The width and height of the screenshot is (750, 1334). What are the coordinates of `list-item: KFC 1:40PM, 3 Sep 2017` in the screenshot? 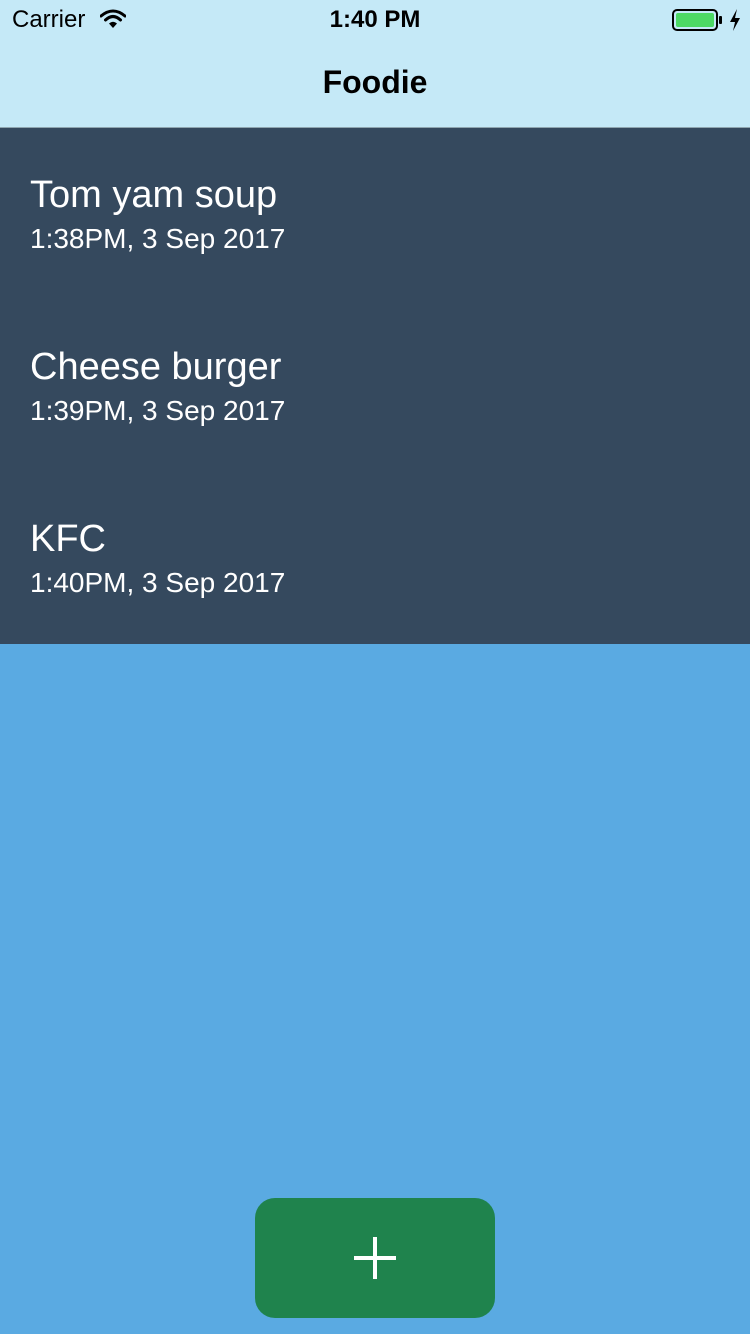 It's located at (375, 558).